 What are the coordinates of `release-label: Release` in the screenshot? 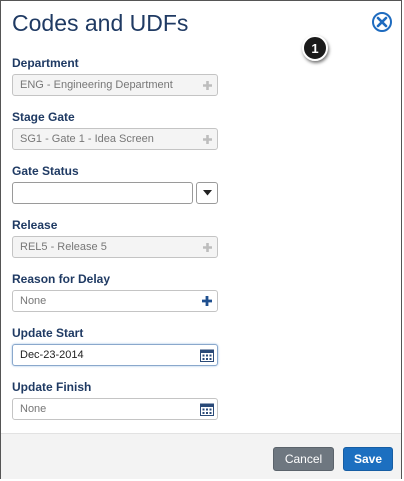 It's located at (35, 225).